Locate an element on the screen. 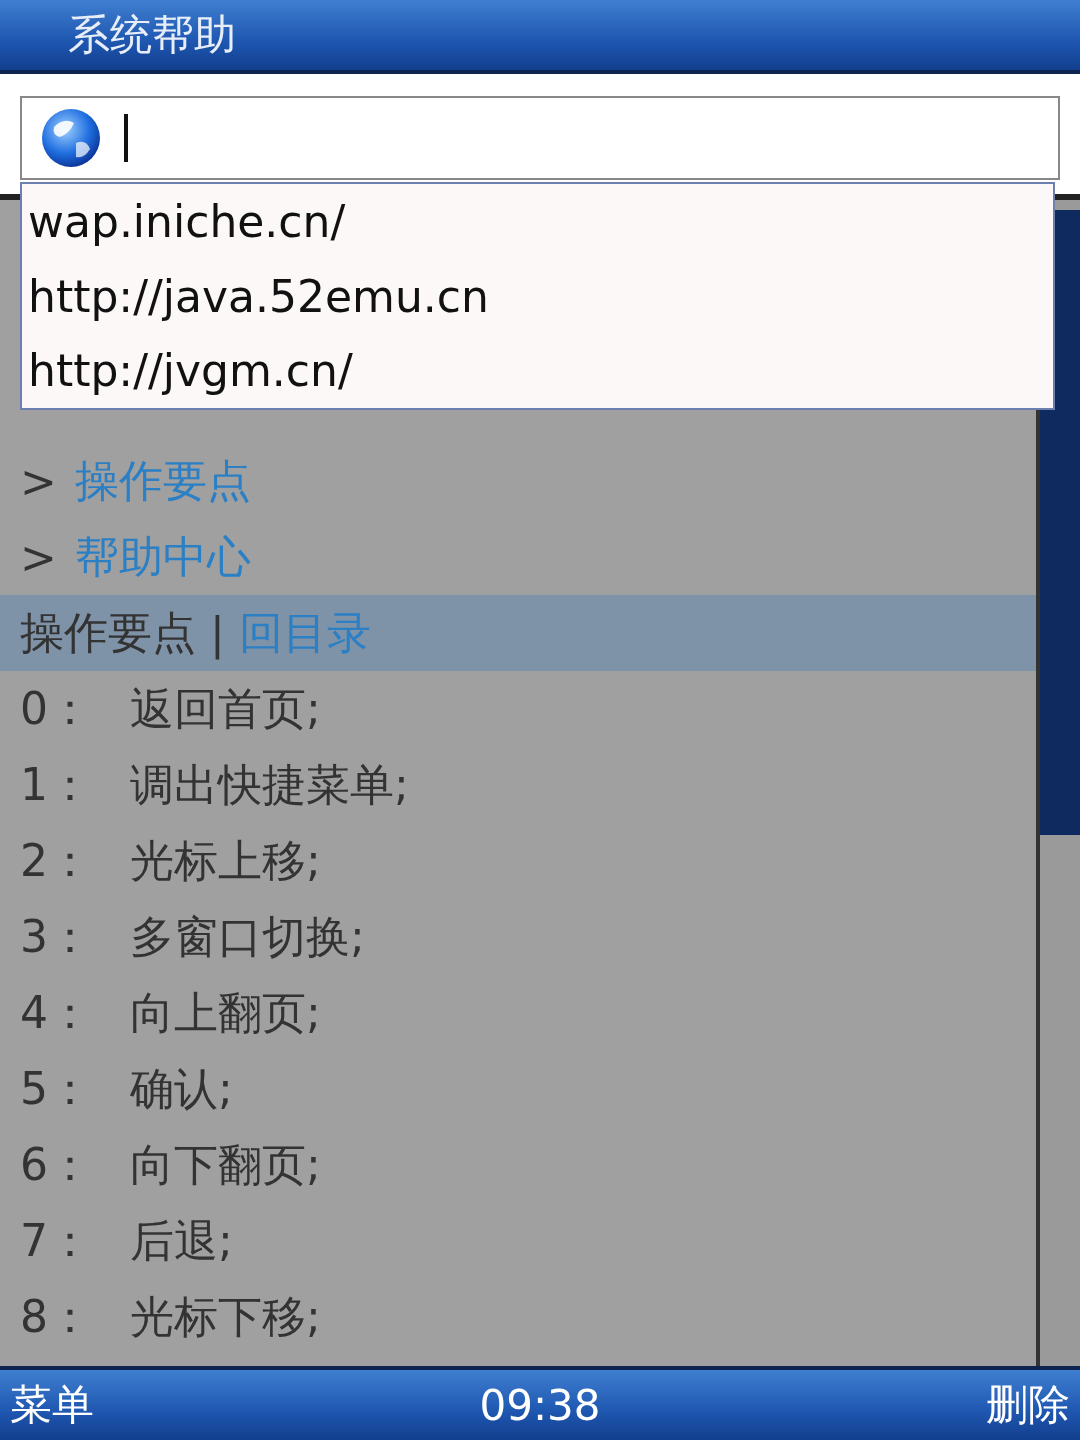 The image size is (1080, 1440). clock: 09:38 is located at coordinates (540, 1405).